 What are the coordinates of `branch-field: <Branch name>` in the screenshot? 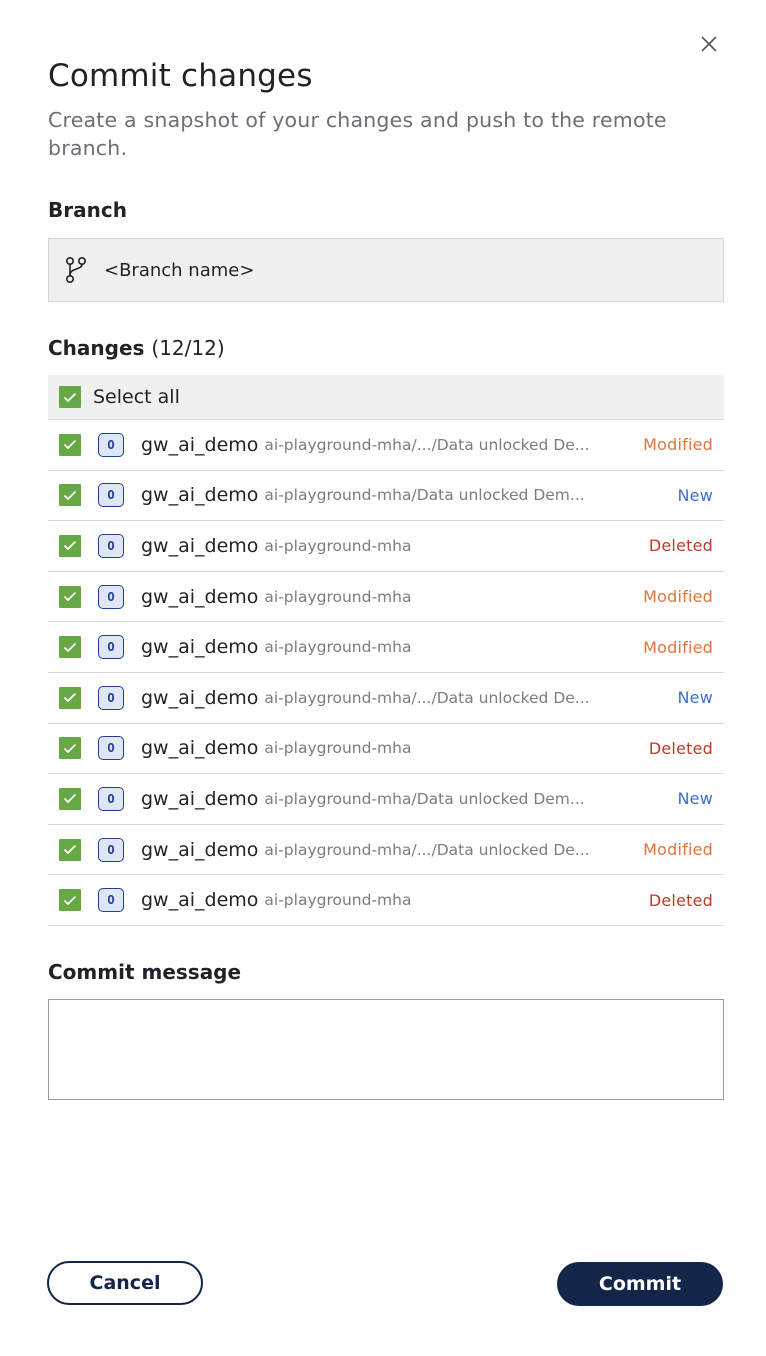 It's located at (386, 270).